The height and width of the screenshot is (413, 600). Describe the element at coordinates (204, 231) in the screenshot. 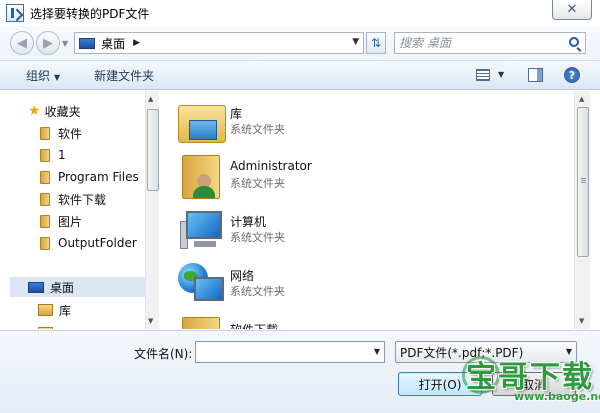

I see `computer-icon` at that location.